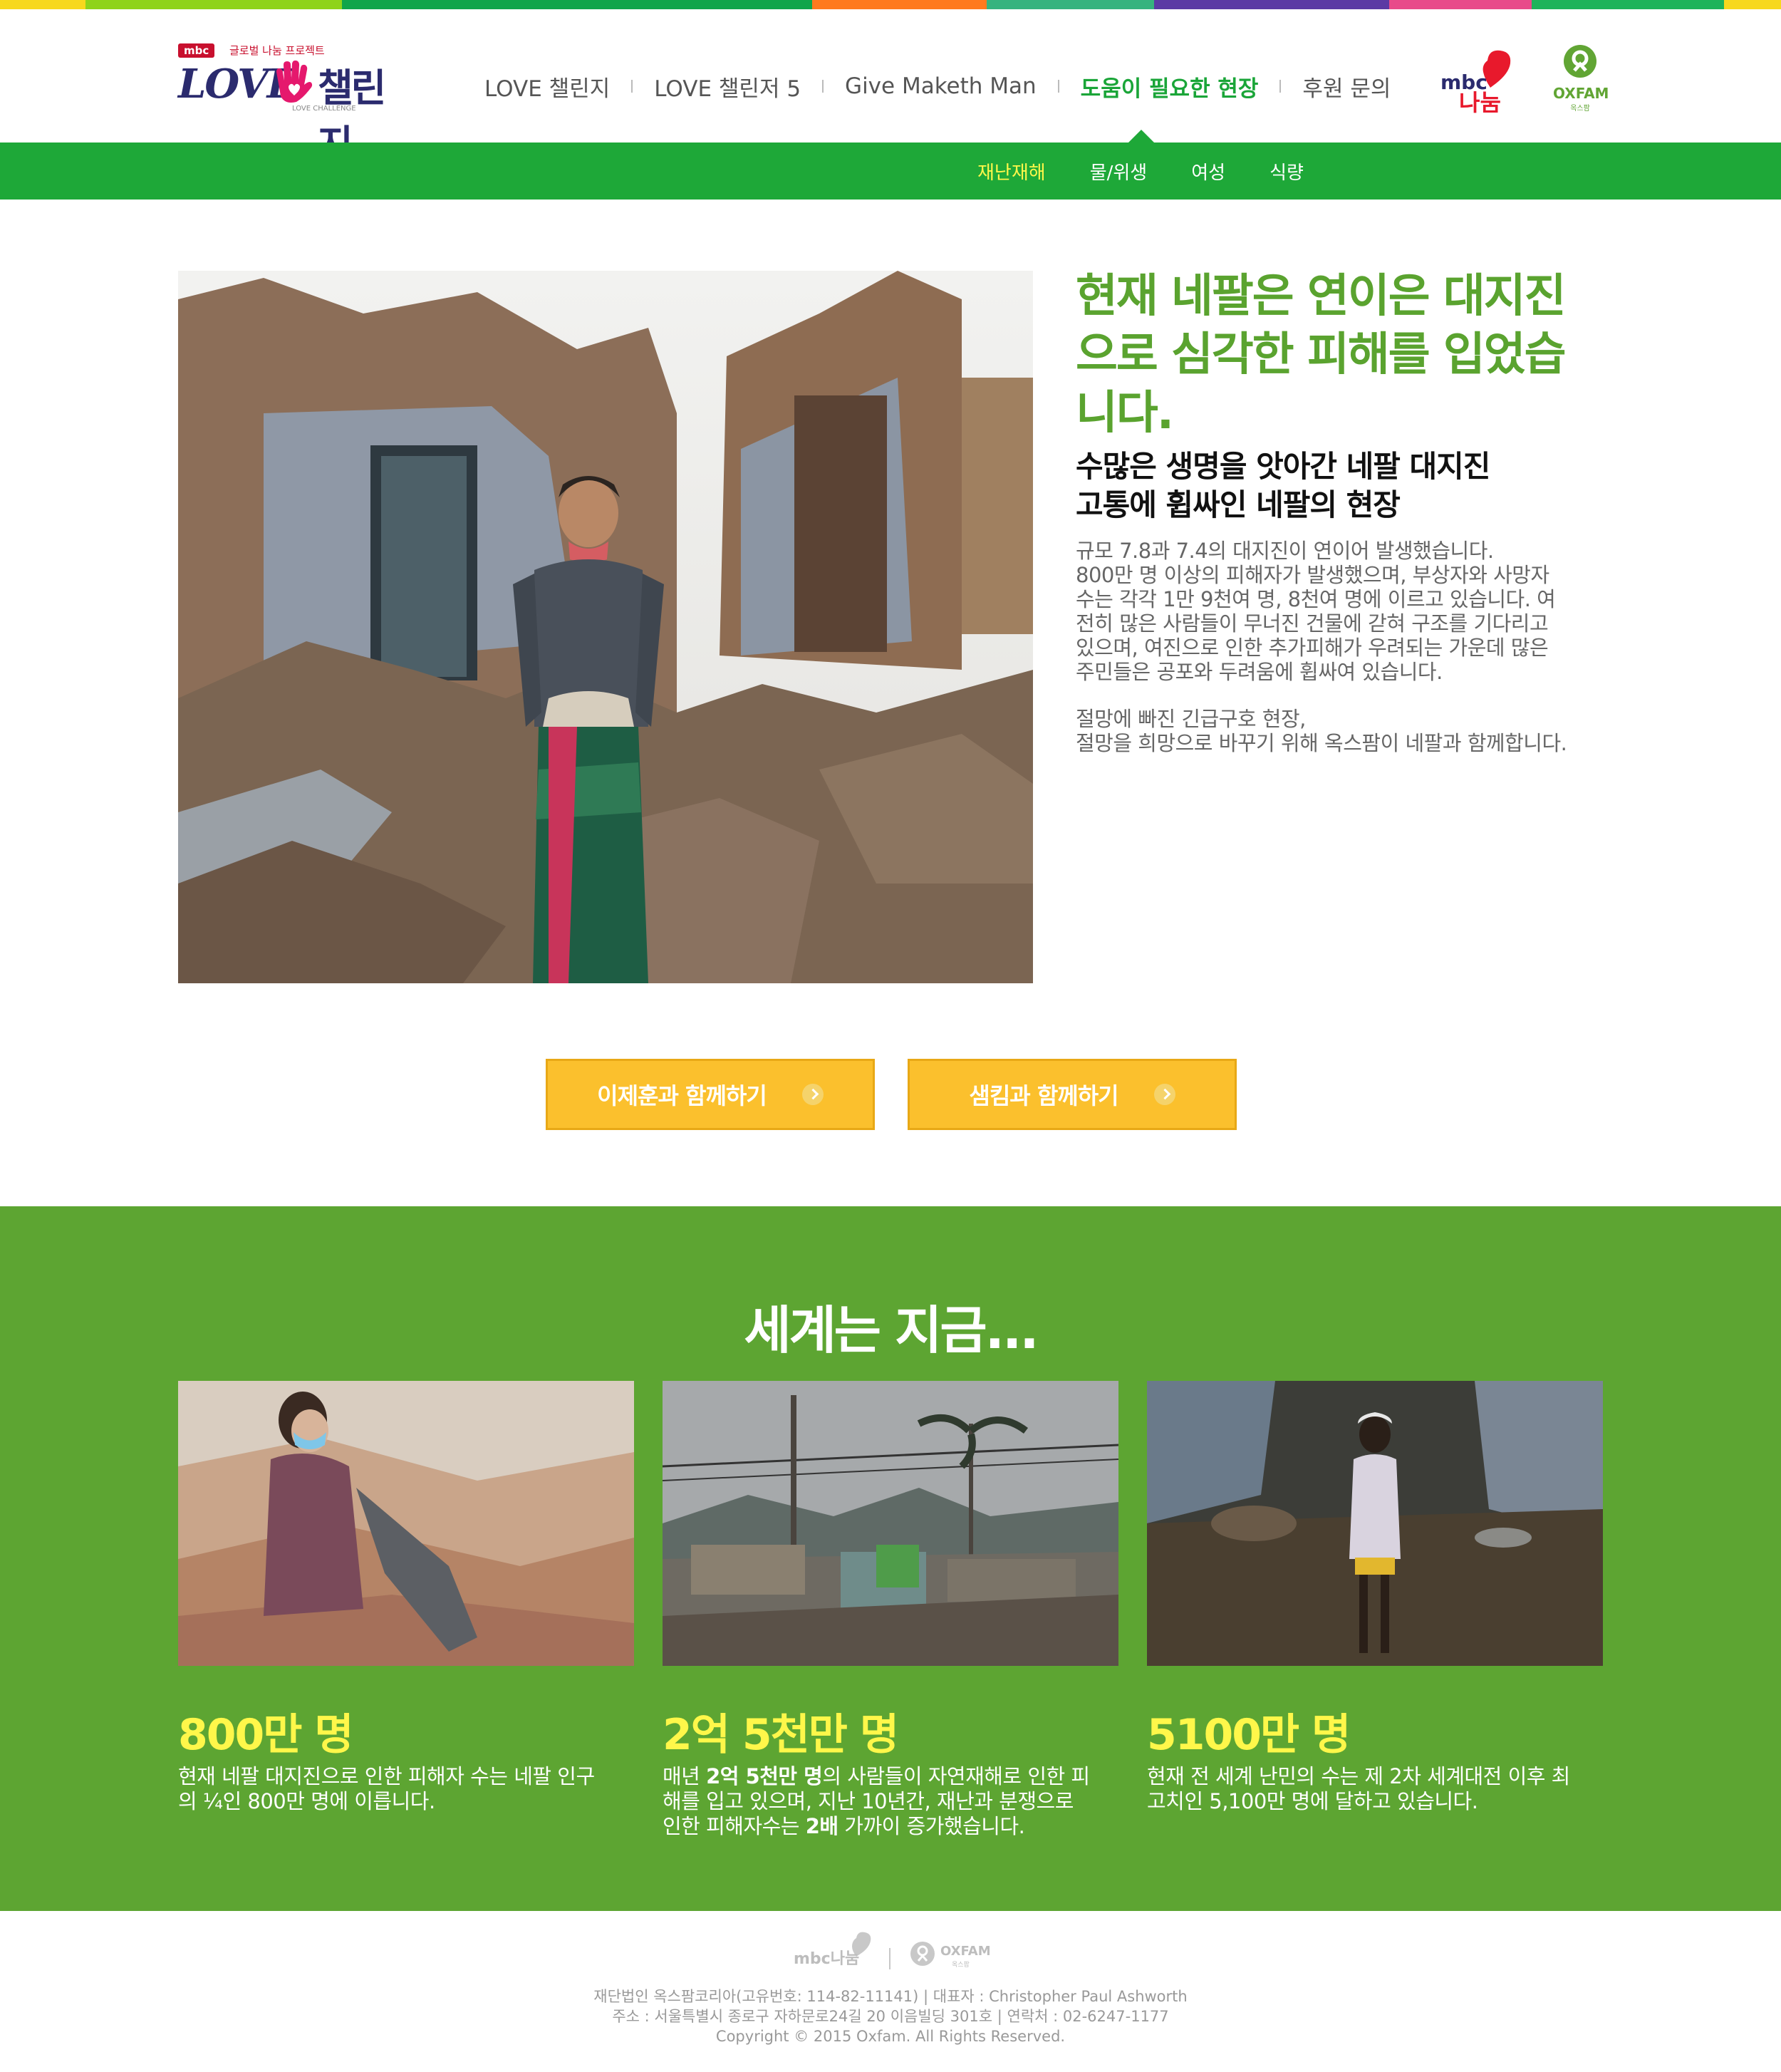  I want to click on logo-challenge-sub: LOVE CHALLENGE, so click(324, 109).